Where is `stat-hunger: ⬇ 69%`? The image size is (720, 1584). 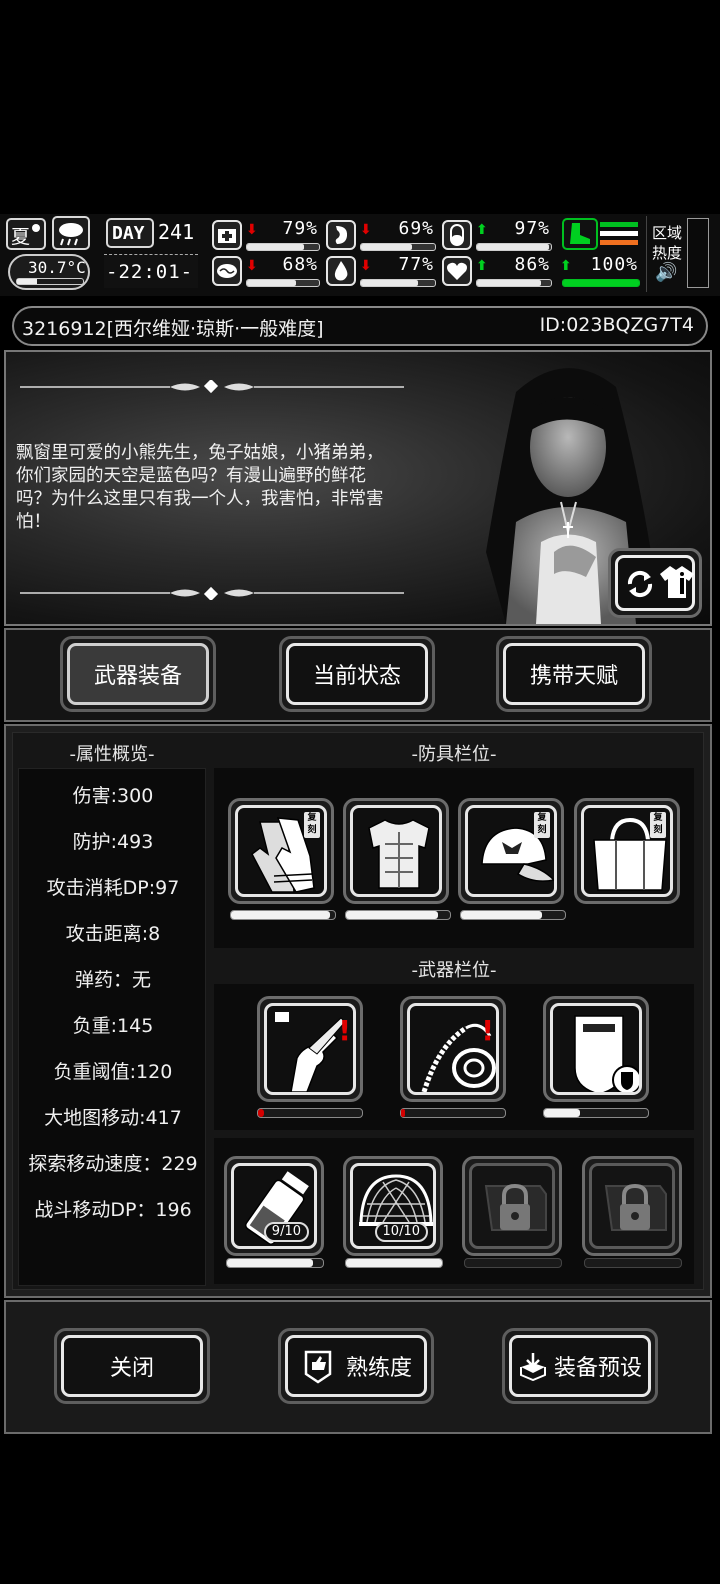
stat-hunger: ⬇ 69% is located at coordinates (382, 235).